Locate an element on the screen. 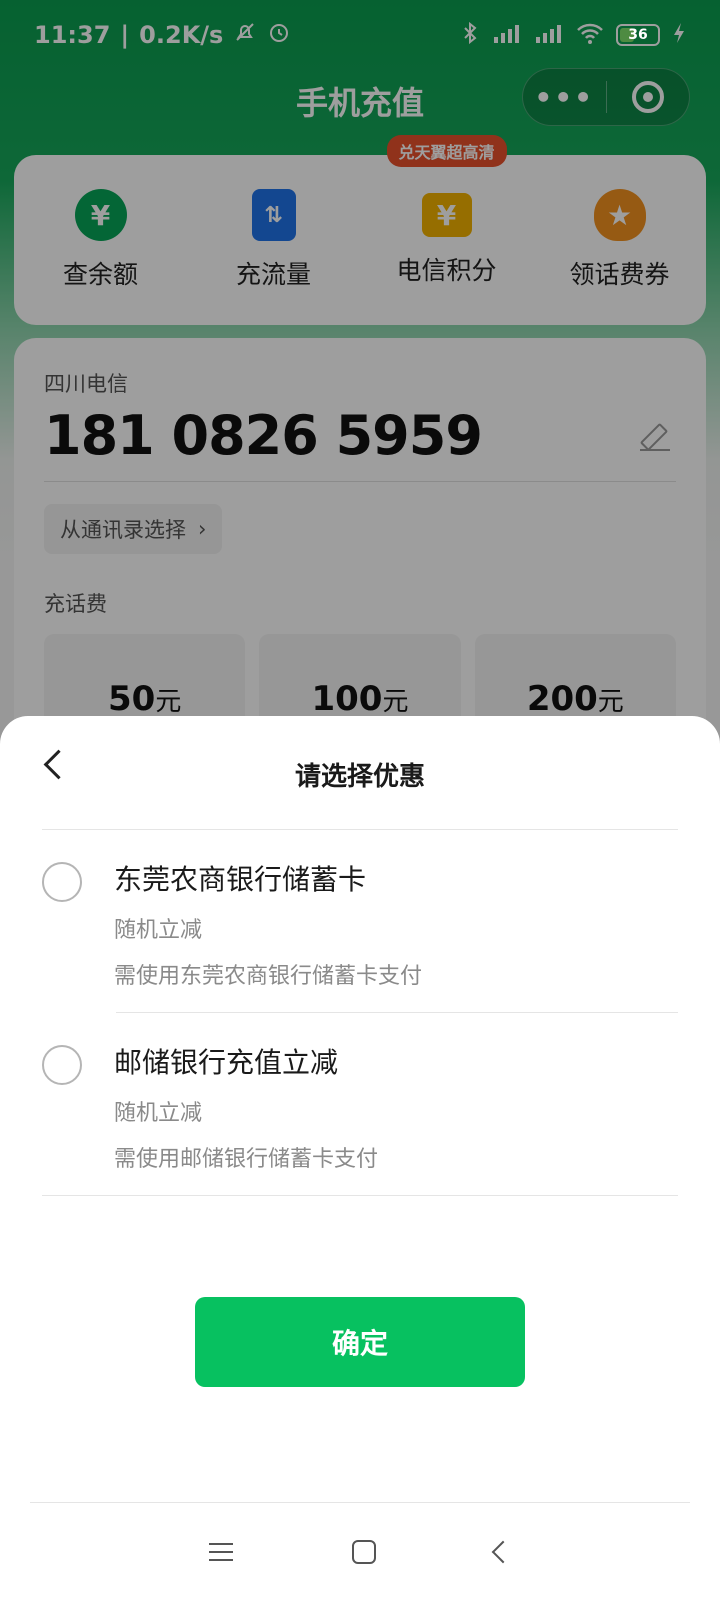 This screenshot has width=720, height=1600. battery-level: 36 is located at coordinates (638, 35).